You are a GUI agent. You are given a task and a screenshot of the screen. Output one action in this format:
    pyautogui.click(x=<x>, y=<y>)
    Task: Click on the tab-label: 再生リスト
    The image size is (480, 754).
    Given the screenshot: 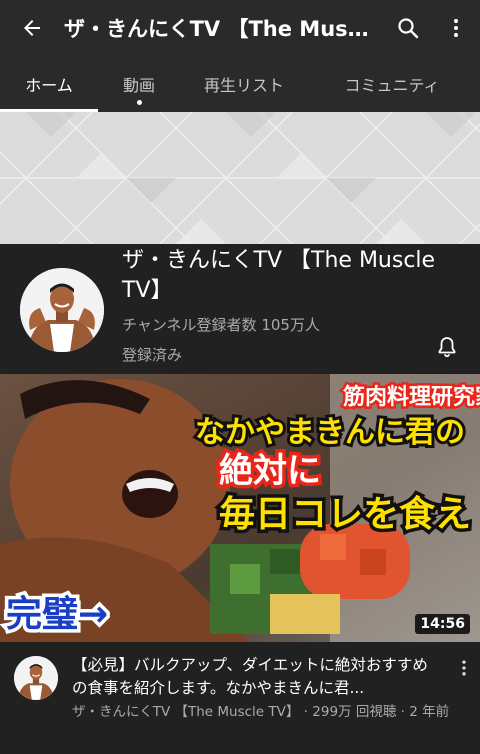 What is the action you would take?
    pyautogui.click(x=243, y=85)
    